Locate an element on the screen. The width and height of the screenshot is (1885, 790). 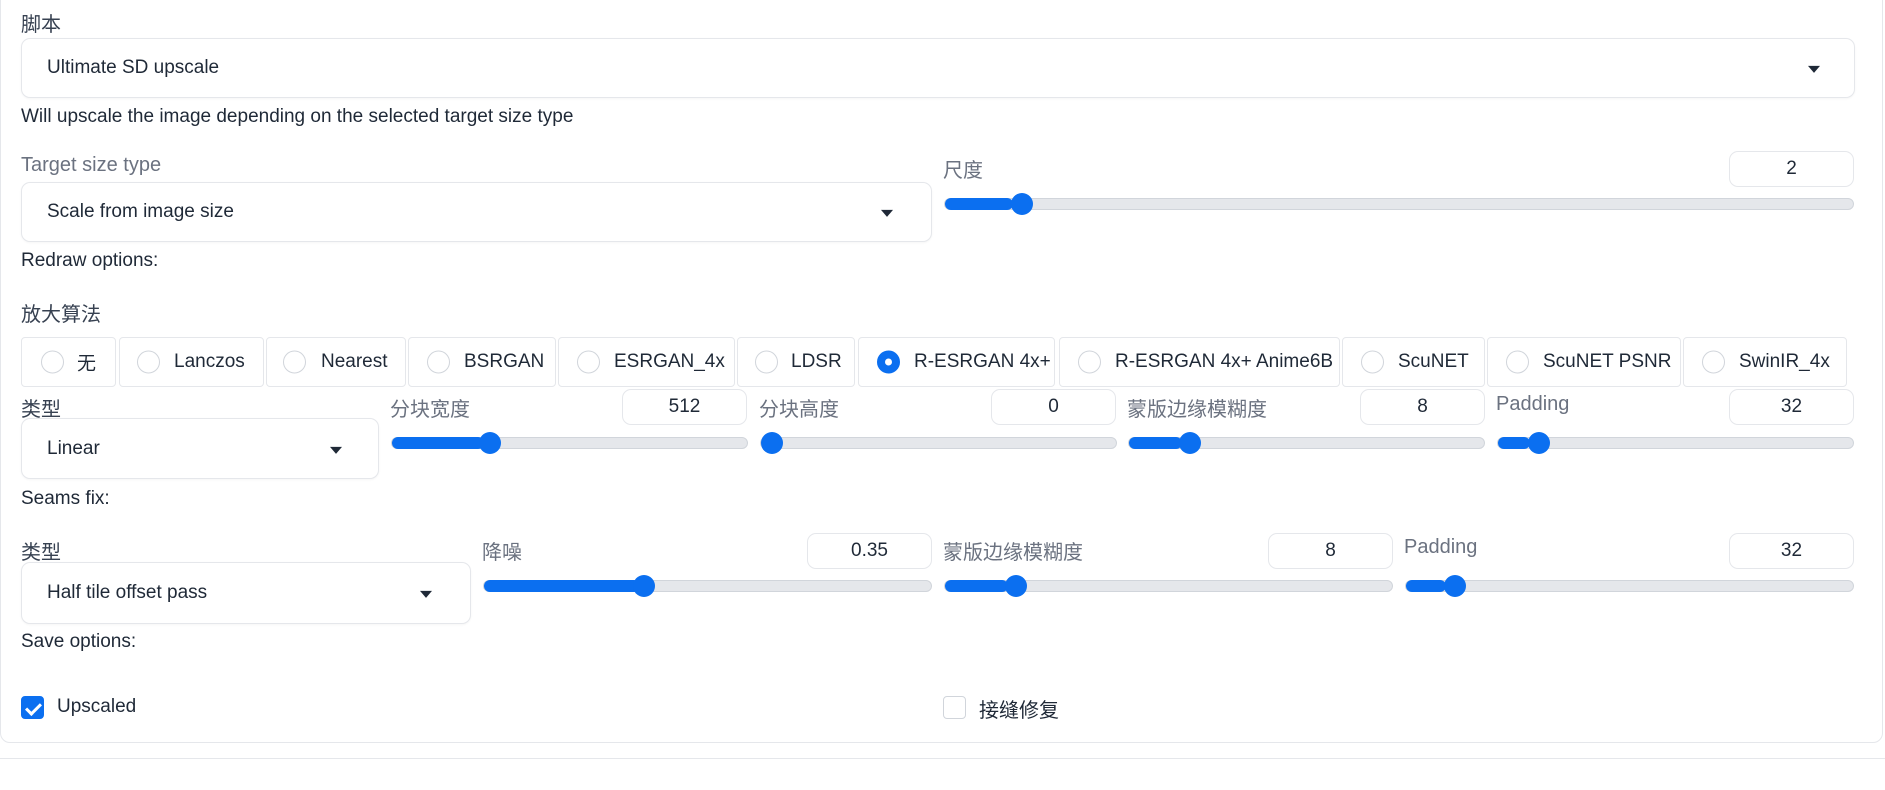
seams-mask-blur-slider is located at coordinates (1168, 586).